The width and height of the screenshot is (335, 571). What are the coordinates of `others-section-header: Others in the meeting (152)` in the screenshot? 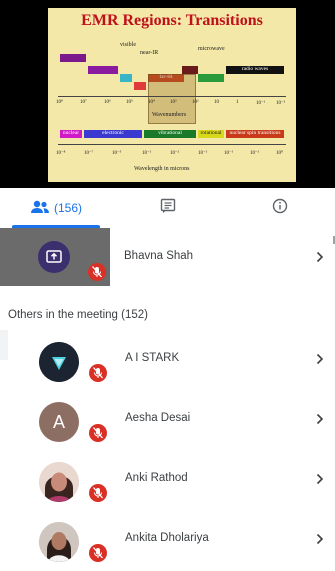 It's located at (167, 315).